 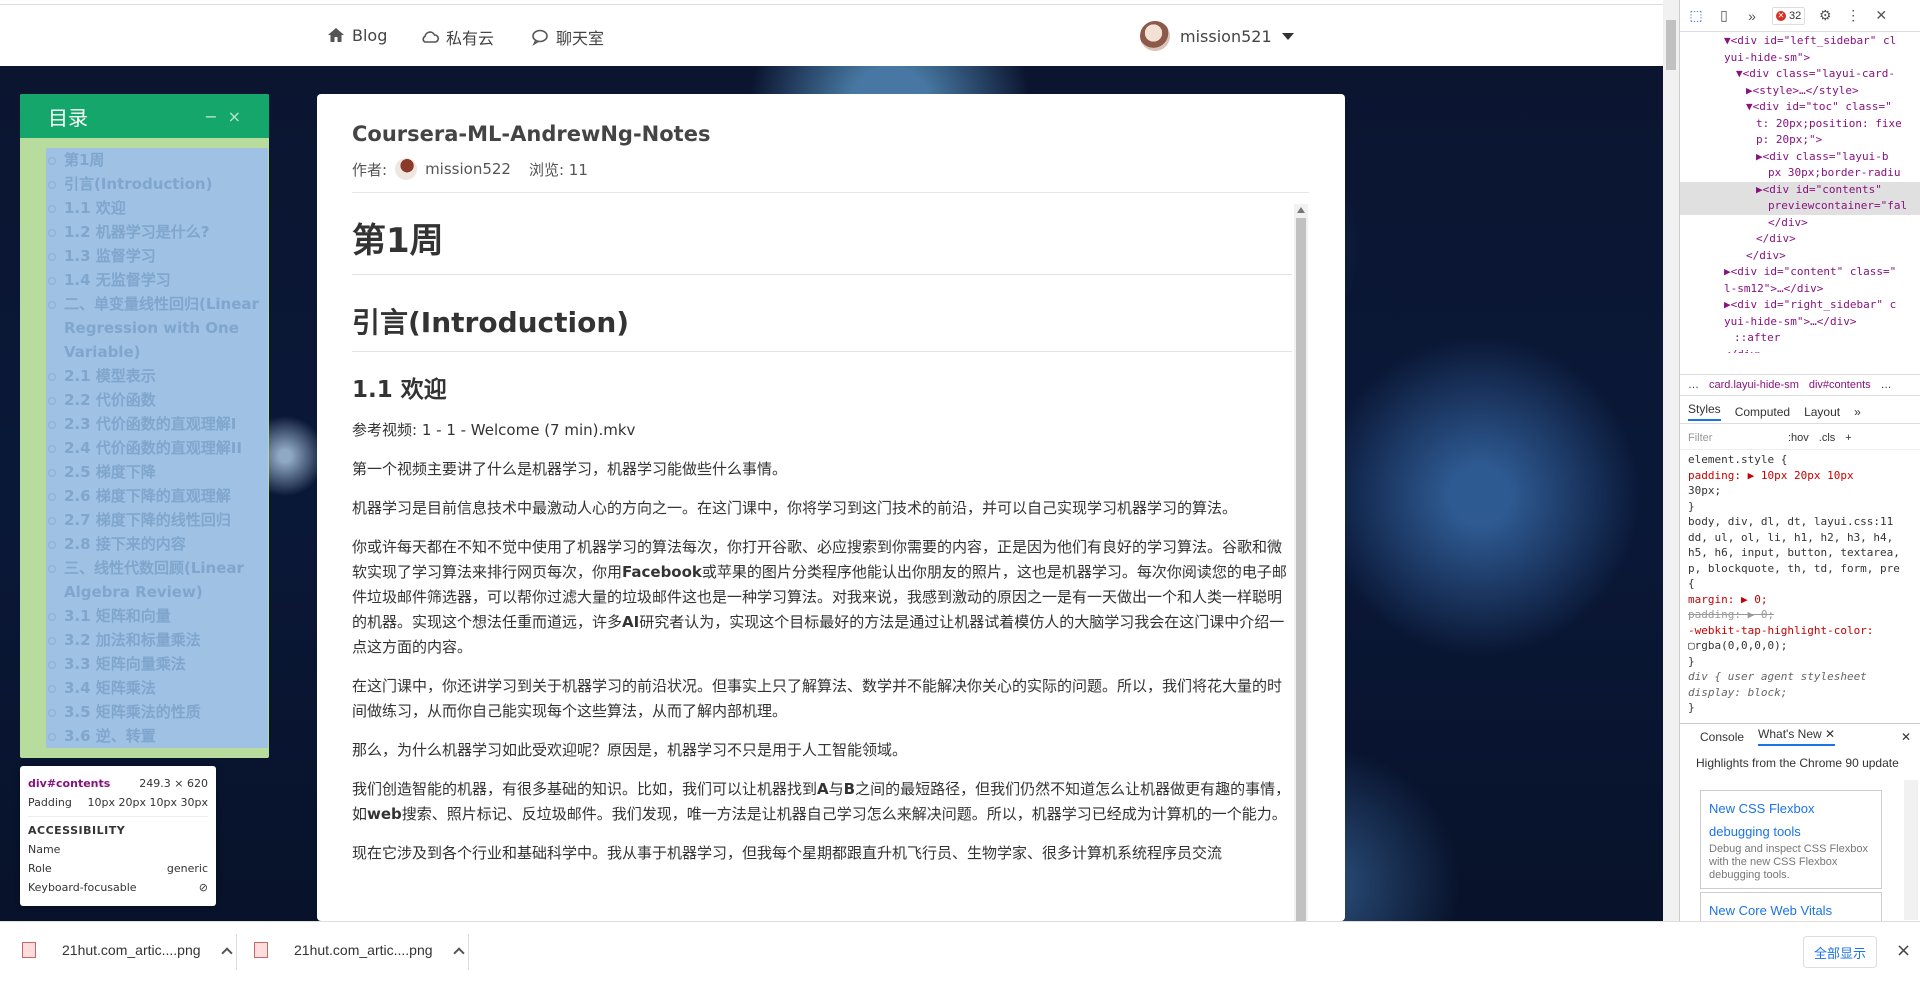 I want to click on tab-console: Console, so click(x=1722, y=737).